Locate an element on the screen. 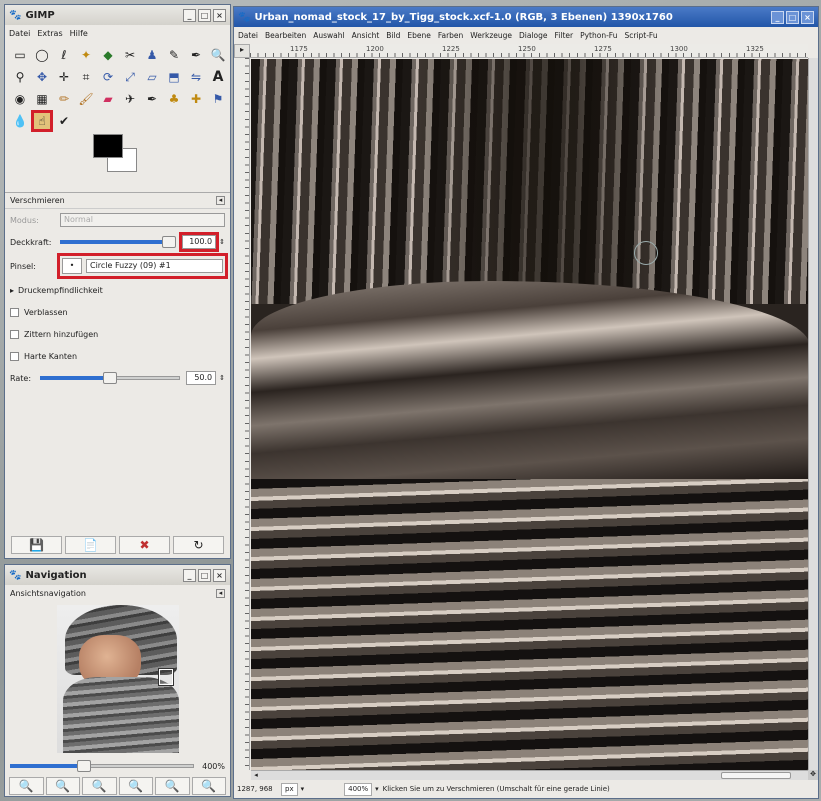 The height and width of the screenshot is (801, 821). brush-name: Circle Fuzzy (09) #1 is located at coordinates (154, 266).